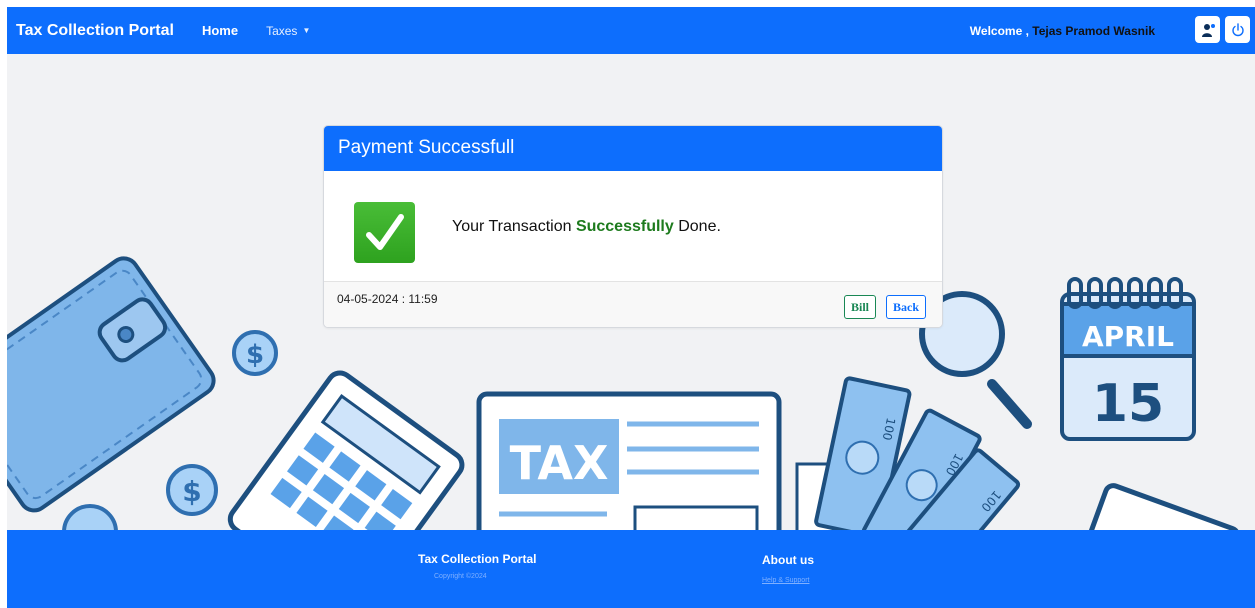 The height and width of the screenshot is (608, 1255). I want to click on footer-title: Tax Collection Portal, so click(477, 559).